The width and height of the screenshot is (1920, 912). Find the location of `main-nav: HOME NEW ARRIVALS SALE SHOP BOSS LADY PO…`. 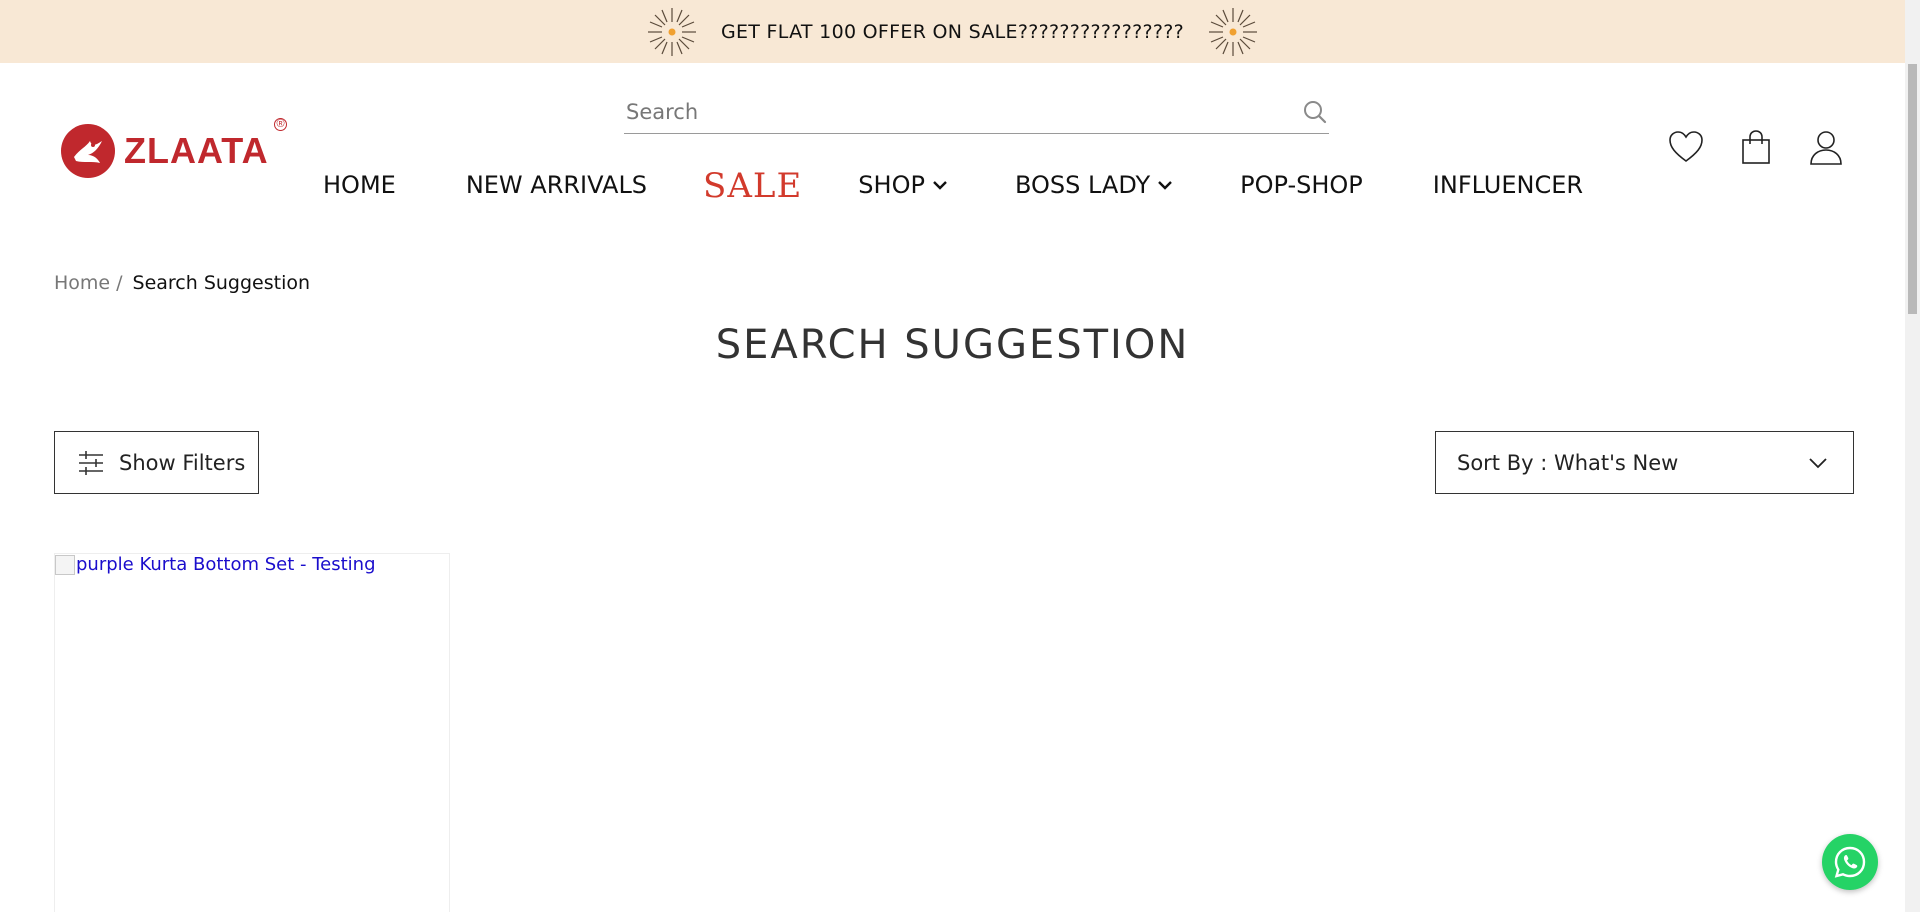

main-nav: HOME NEW ARRIVALS SALE SHOP BOSS LADY PO… is located at coordinates (953, 185).